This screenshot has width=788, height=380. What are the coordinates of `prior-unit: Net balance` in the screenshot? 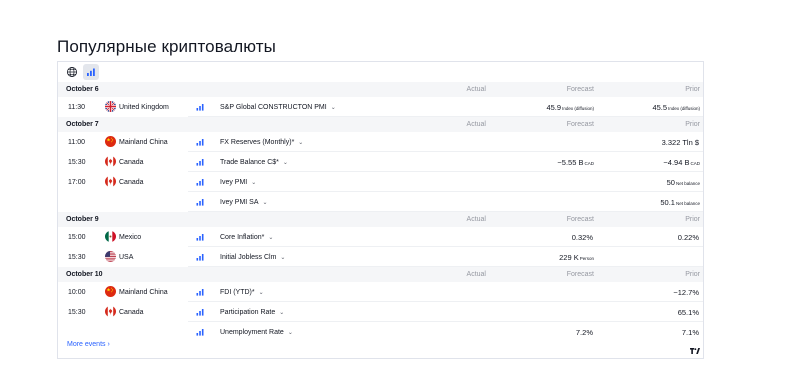 It's located at (687, 203).